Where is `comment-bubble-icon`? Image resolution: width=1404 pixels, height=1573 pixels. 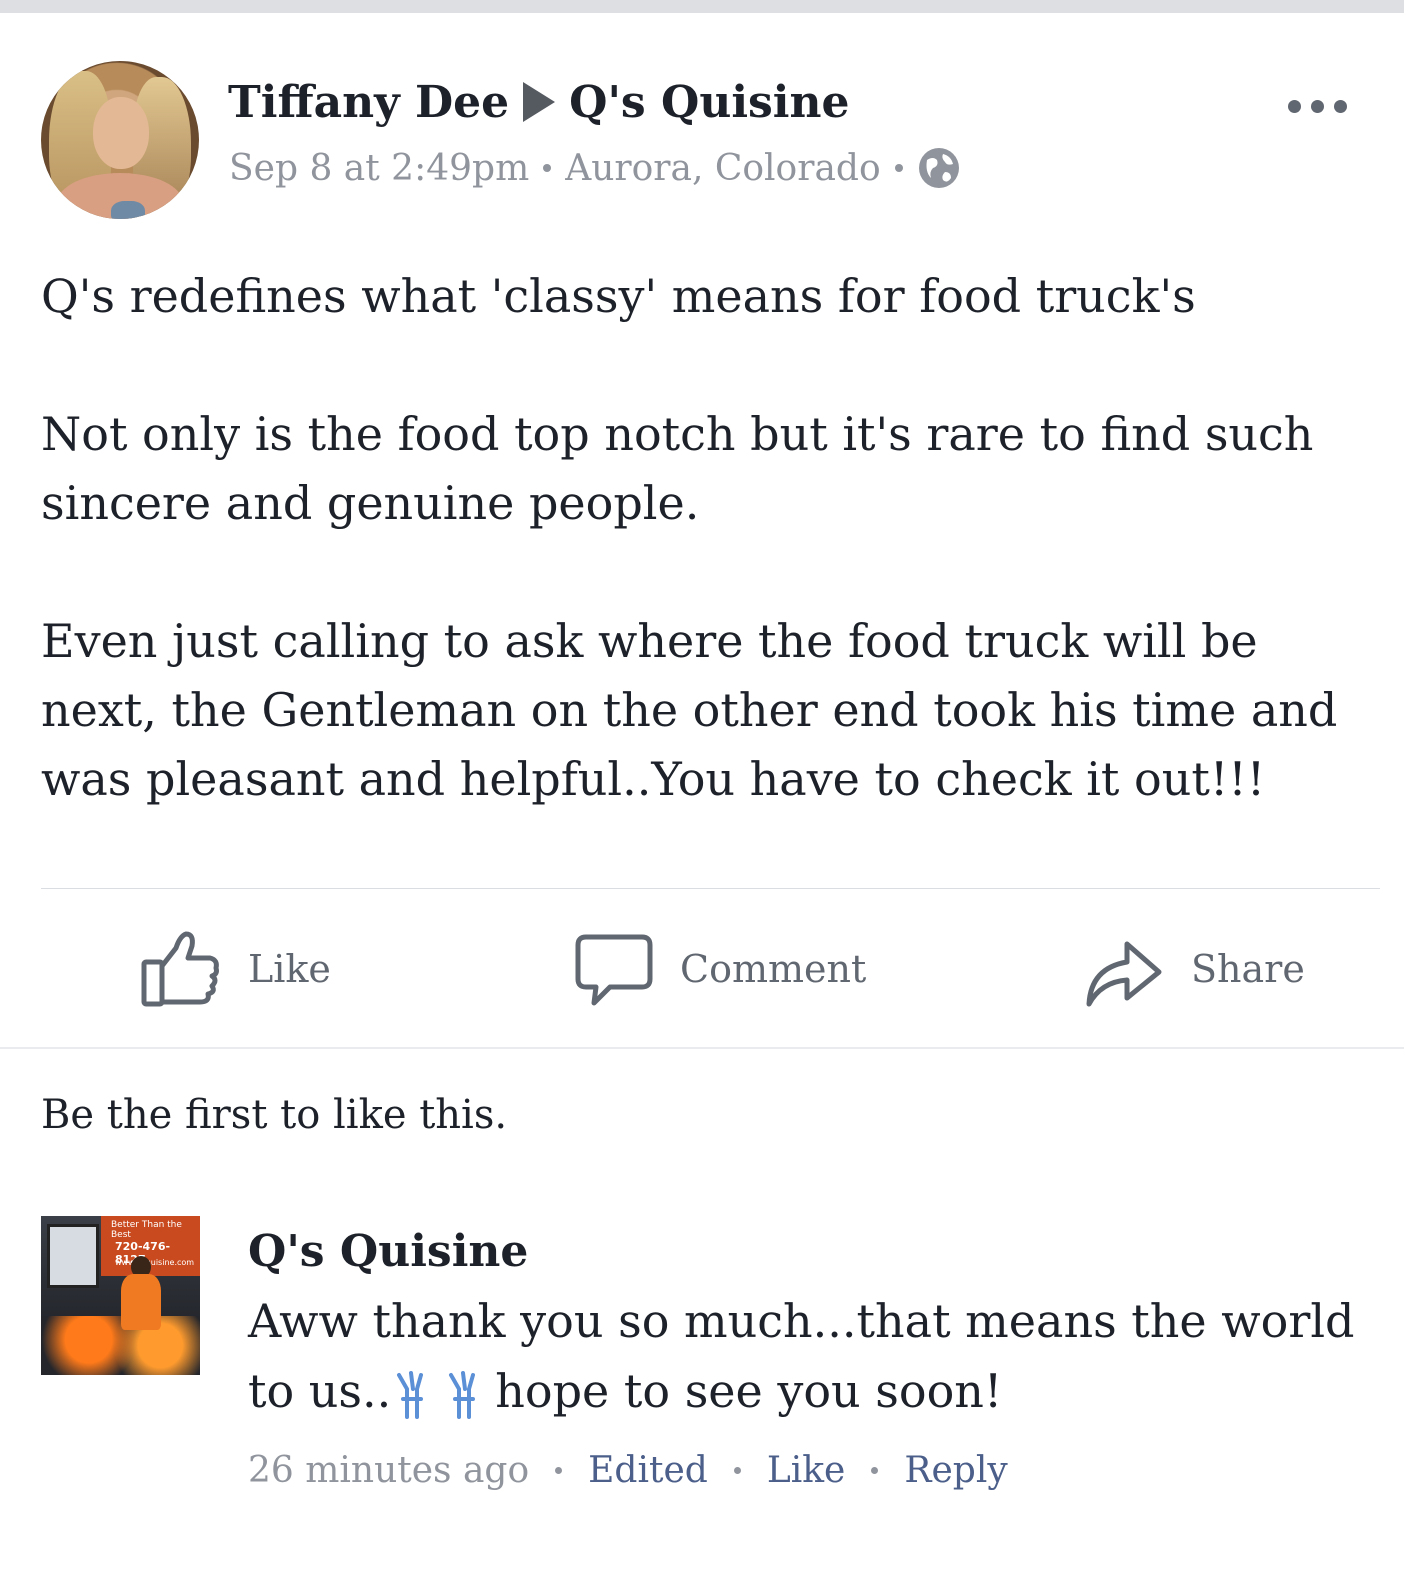 comment-bubble-icon is located at coordinates (614, 970).